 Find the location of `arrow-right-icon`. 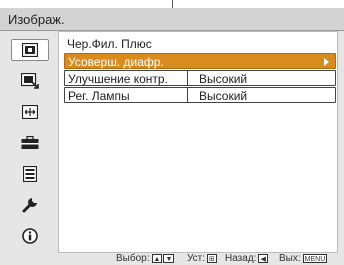

arrow-right-icon is located at coordinates (326, 62).